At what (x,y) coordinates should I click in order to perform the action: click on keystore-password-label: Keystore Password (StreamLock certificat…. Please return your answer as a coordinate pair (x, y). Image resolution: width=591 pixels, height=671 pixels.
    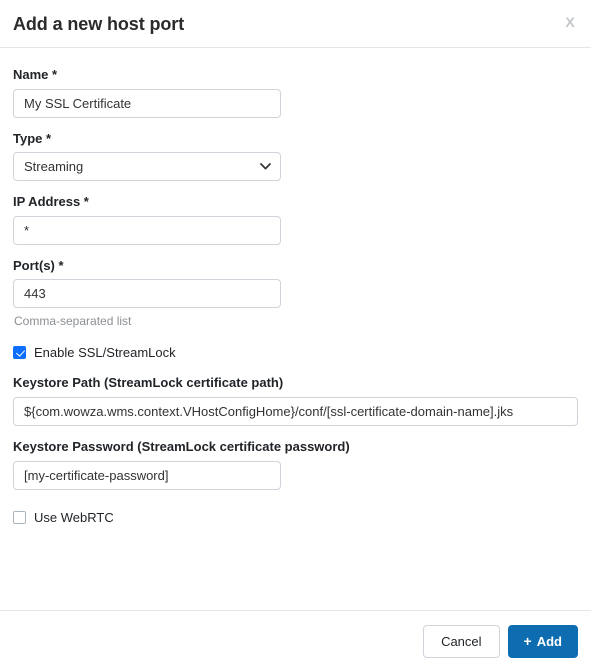
    Looking at the image, I should click on (181, 446).